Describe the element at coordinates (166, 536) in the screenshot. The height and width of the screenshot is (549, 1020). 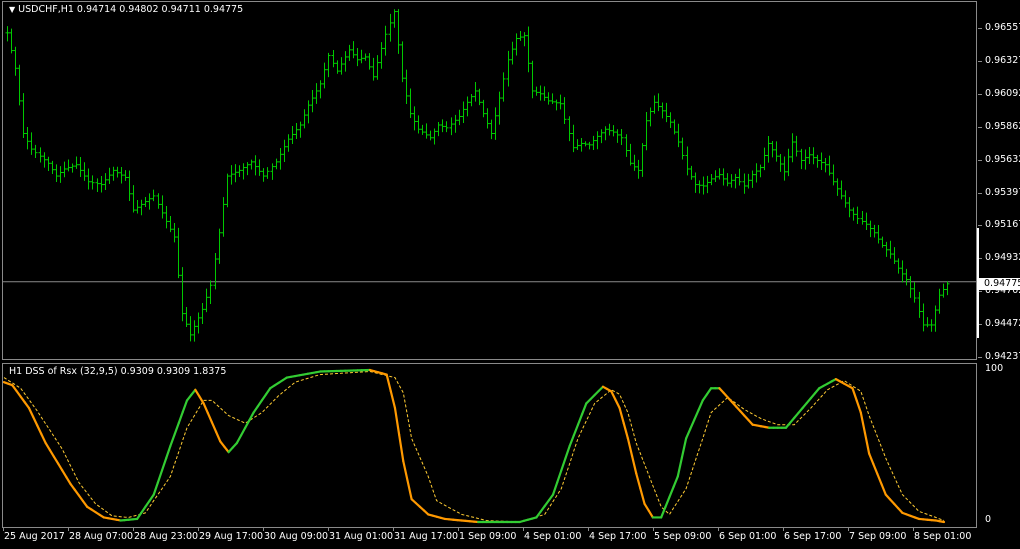
I see `time-tick-label: 28 Aug 23:00` at that location.